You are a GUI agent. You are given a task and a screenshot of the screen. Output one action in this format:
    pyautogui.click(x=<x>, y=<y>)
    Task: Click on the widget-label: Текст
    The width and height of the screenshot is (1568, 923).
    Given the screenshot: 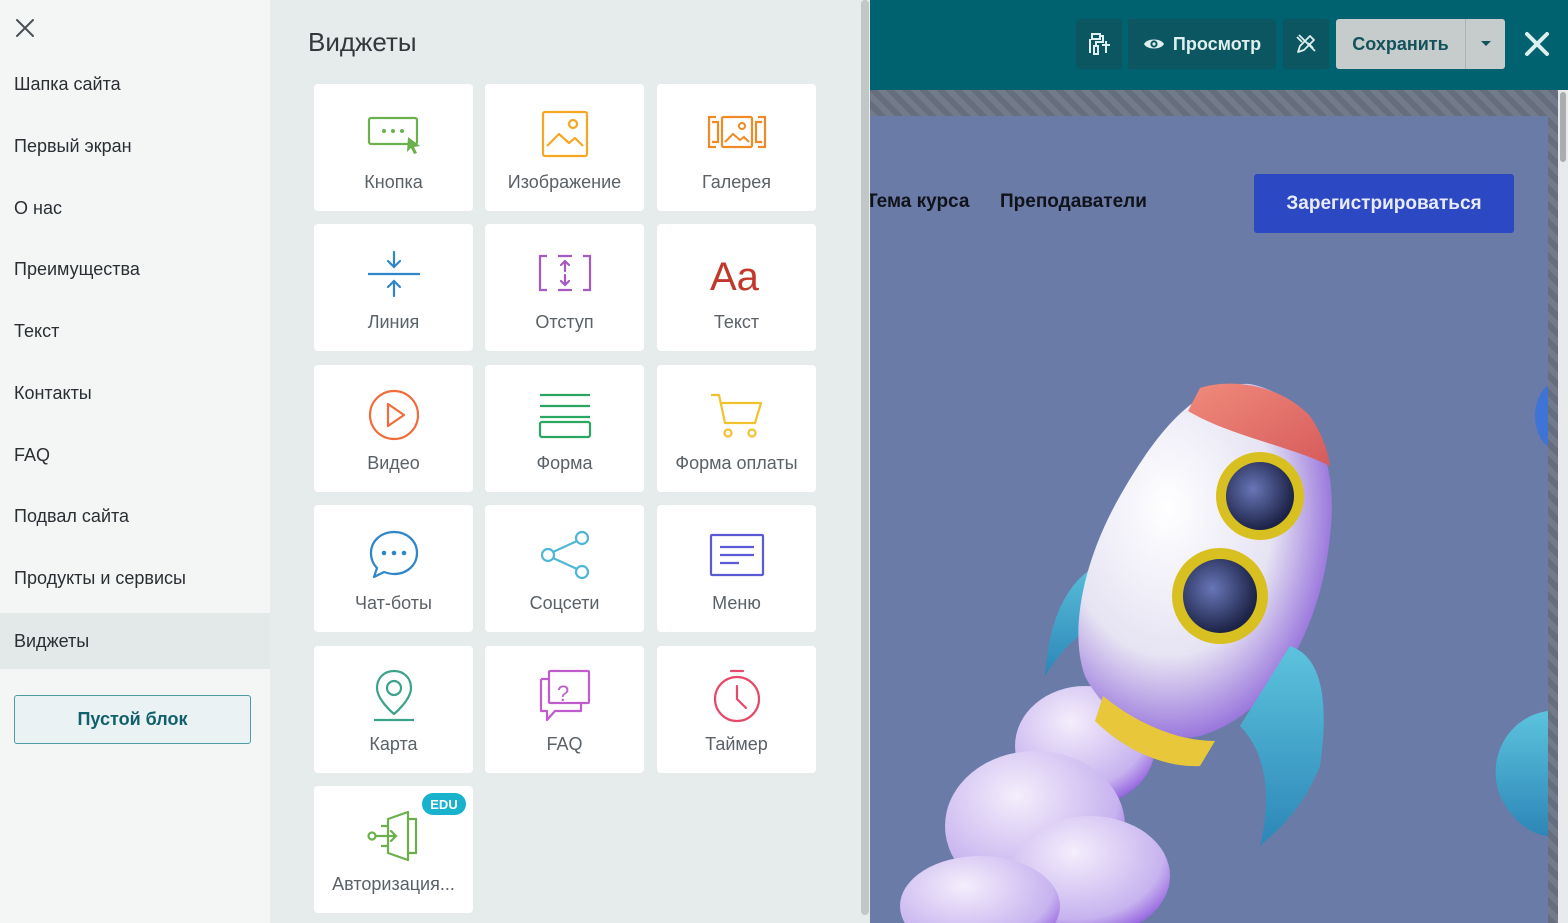 What is the action you would take?
    pyautogui.click(x=736, y=322)
    